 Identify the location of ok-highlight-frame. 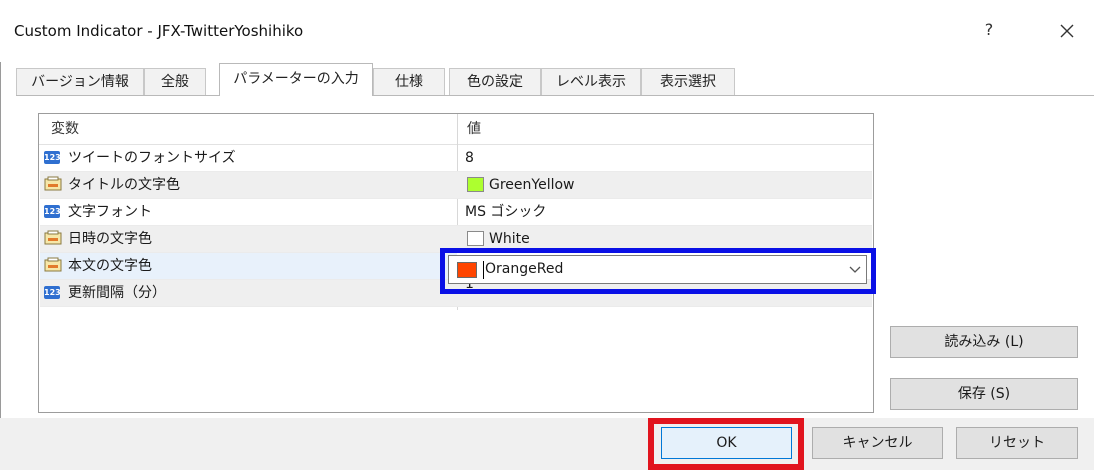
(726, 444).